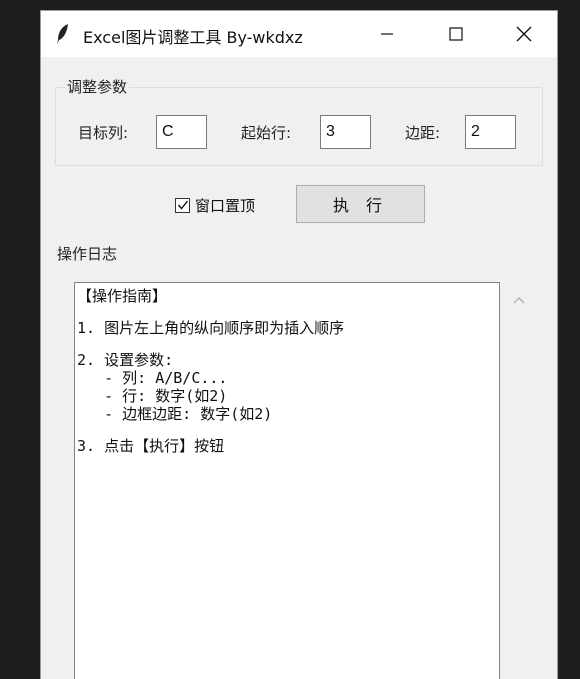 This screenshot has width=580, height=679. What do you see at coordinates (97, 86) in the screenshot?
I see `params-group-label: 调整参数` at bounding box center [97, 86].